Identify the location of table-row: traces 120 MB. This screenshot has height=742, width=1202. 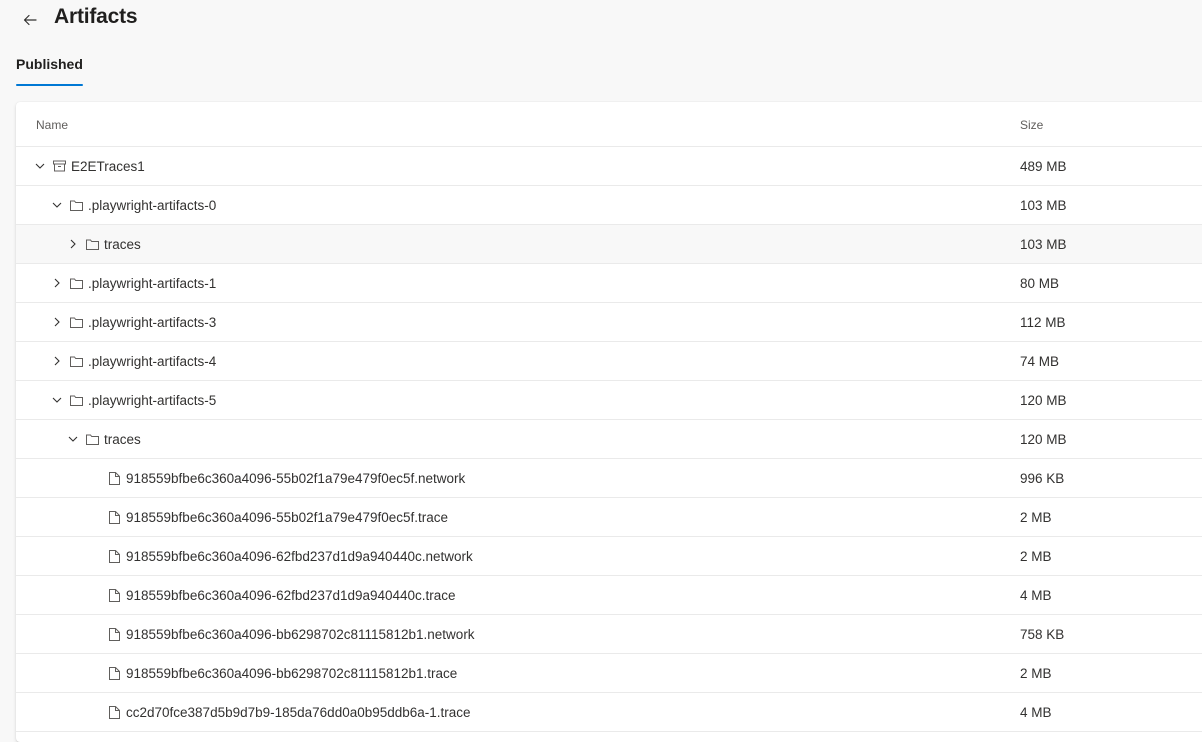
(609, 439).